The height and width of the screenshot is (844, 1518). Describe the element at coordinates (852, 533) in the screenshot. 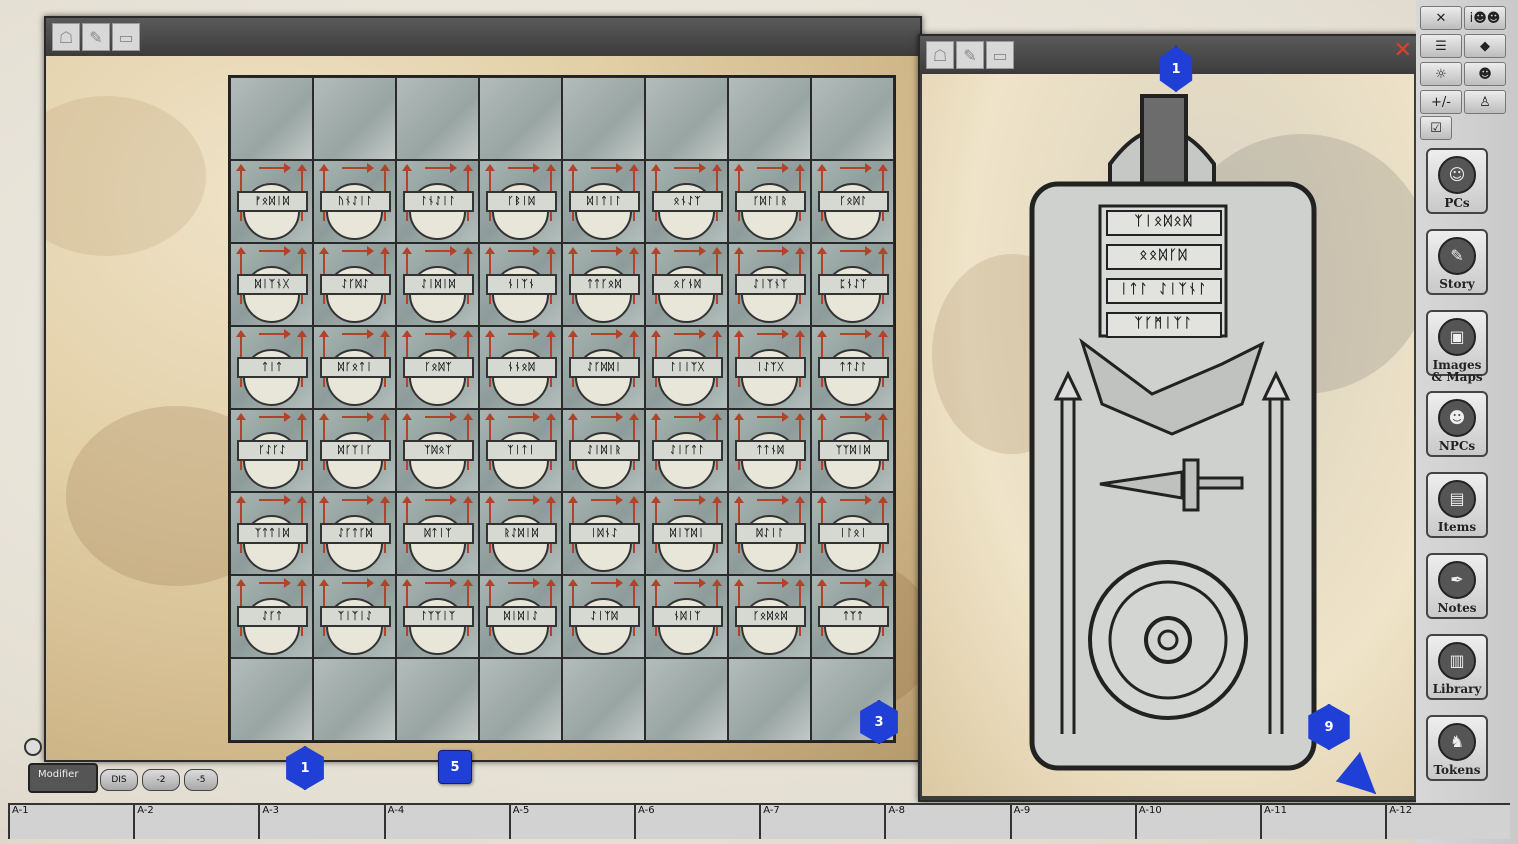

I see `rune-tile: ᛁᛚᛟᛁ` at that location.